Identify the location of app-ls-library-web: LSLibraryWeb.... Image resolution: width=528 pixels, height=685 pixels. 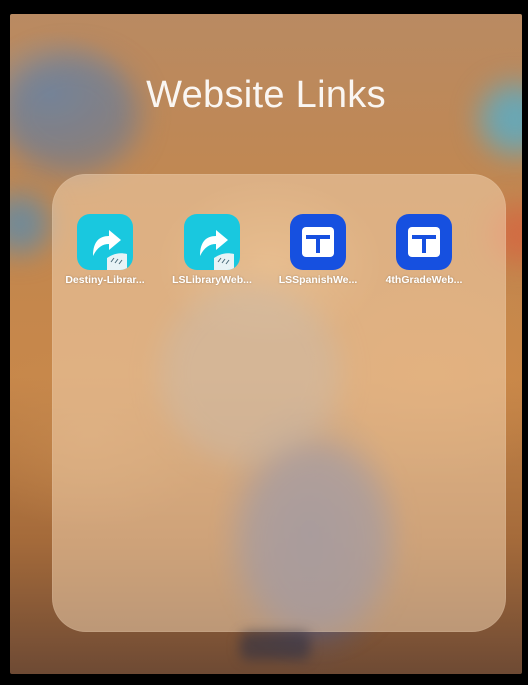
(212, 250).